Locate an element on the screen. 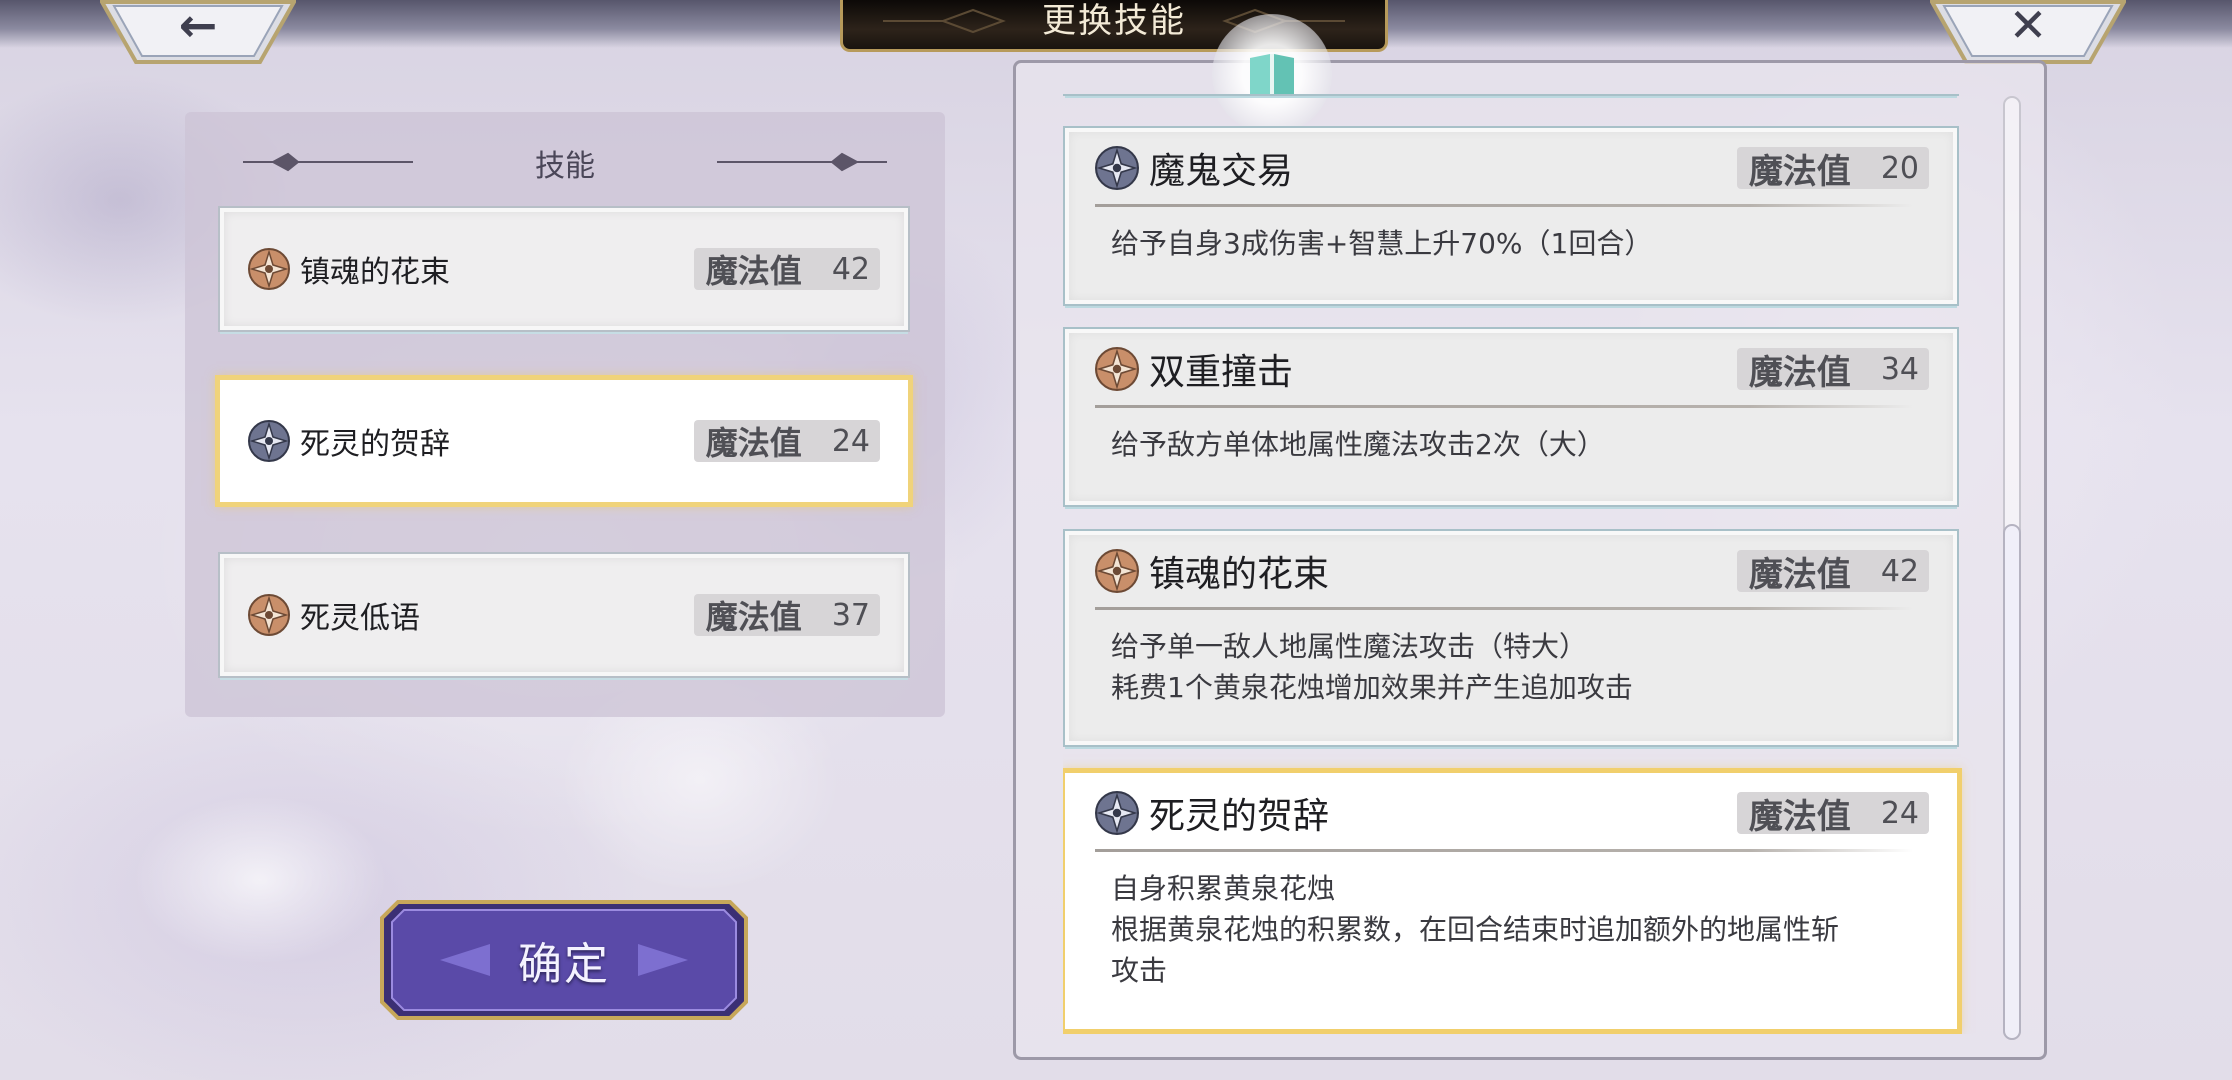  confirm-button: 确定 is located at coordinates (564, 960).